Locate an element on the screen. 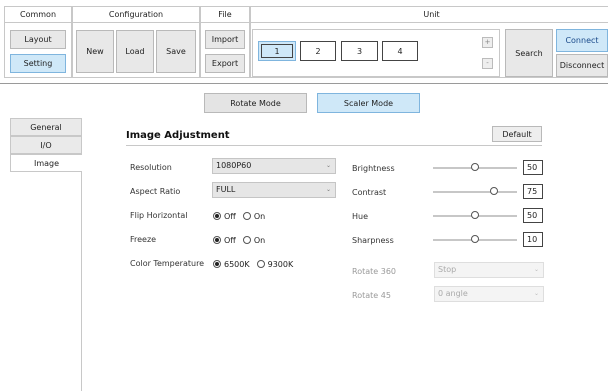 Image resolution: width=608 pixels, height=391 pixels. rotate45-label: Rotate 45 is located at coordinates (371, 295).